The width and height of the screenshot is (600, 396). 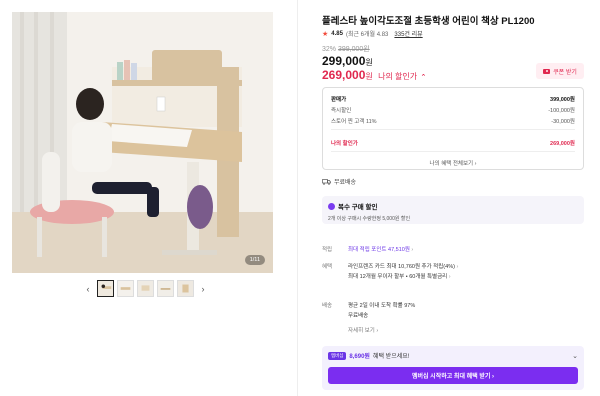 What do you see at coordinates (363, 331) in the screenshot?
I see `delivery-more-link: 자세히 보기 ›` at bounding box center [363, 331].